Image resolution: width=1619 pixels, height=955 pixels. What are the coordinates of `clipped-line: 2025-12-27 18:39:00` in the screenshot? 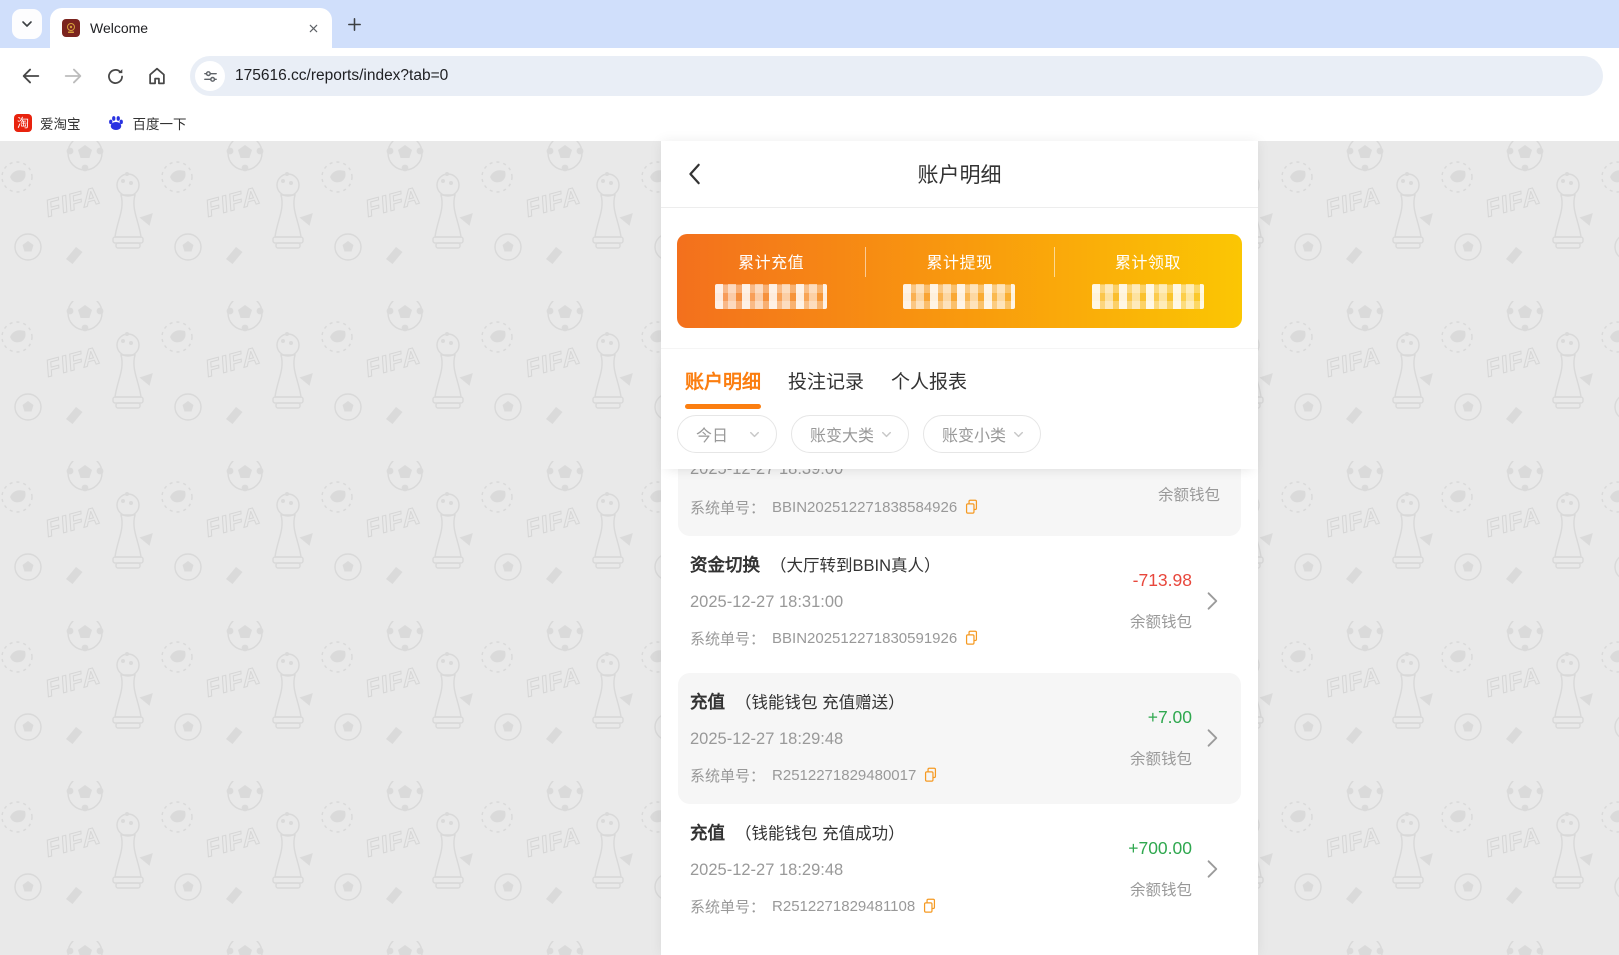 It's located at (834, 474).